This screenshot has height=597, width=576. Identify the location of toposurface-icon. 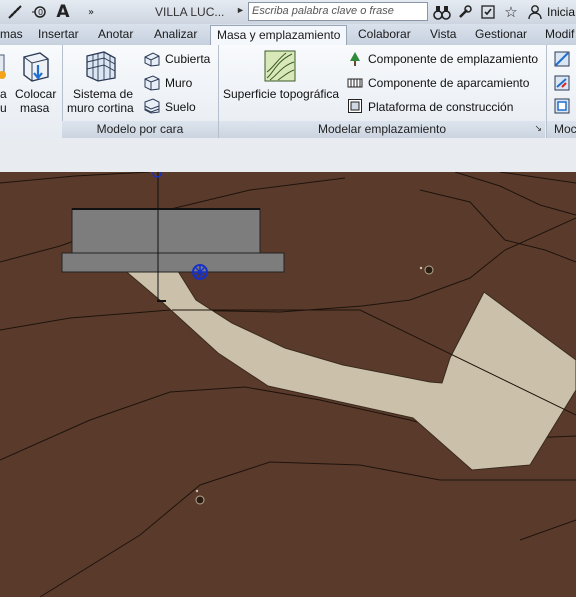
(280, 67).